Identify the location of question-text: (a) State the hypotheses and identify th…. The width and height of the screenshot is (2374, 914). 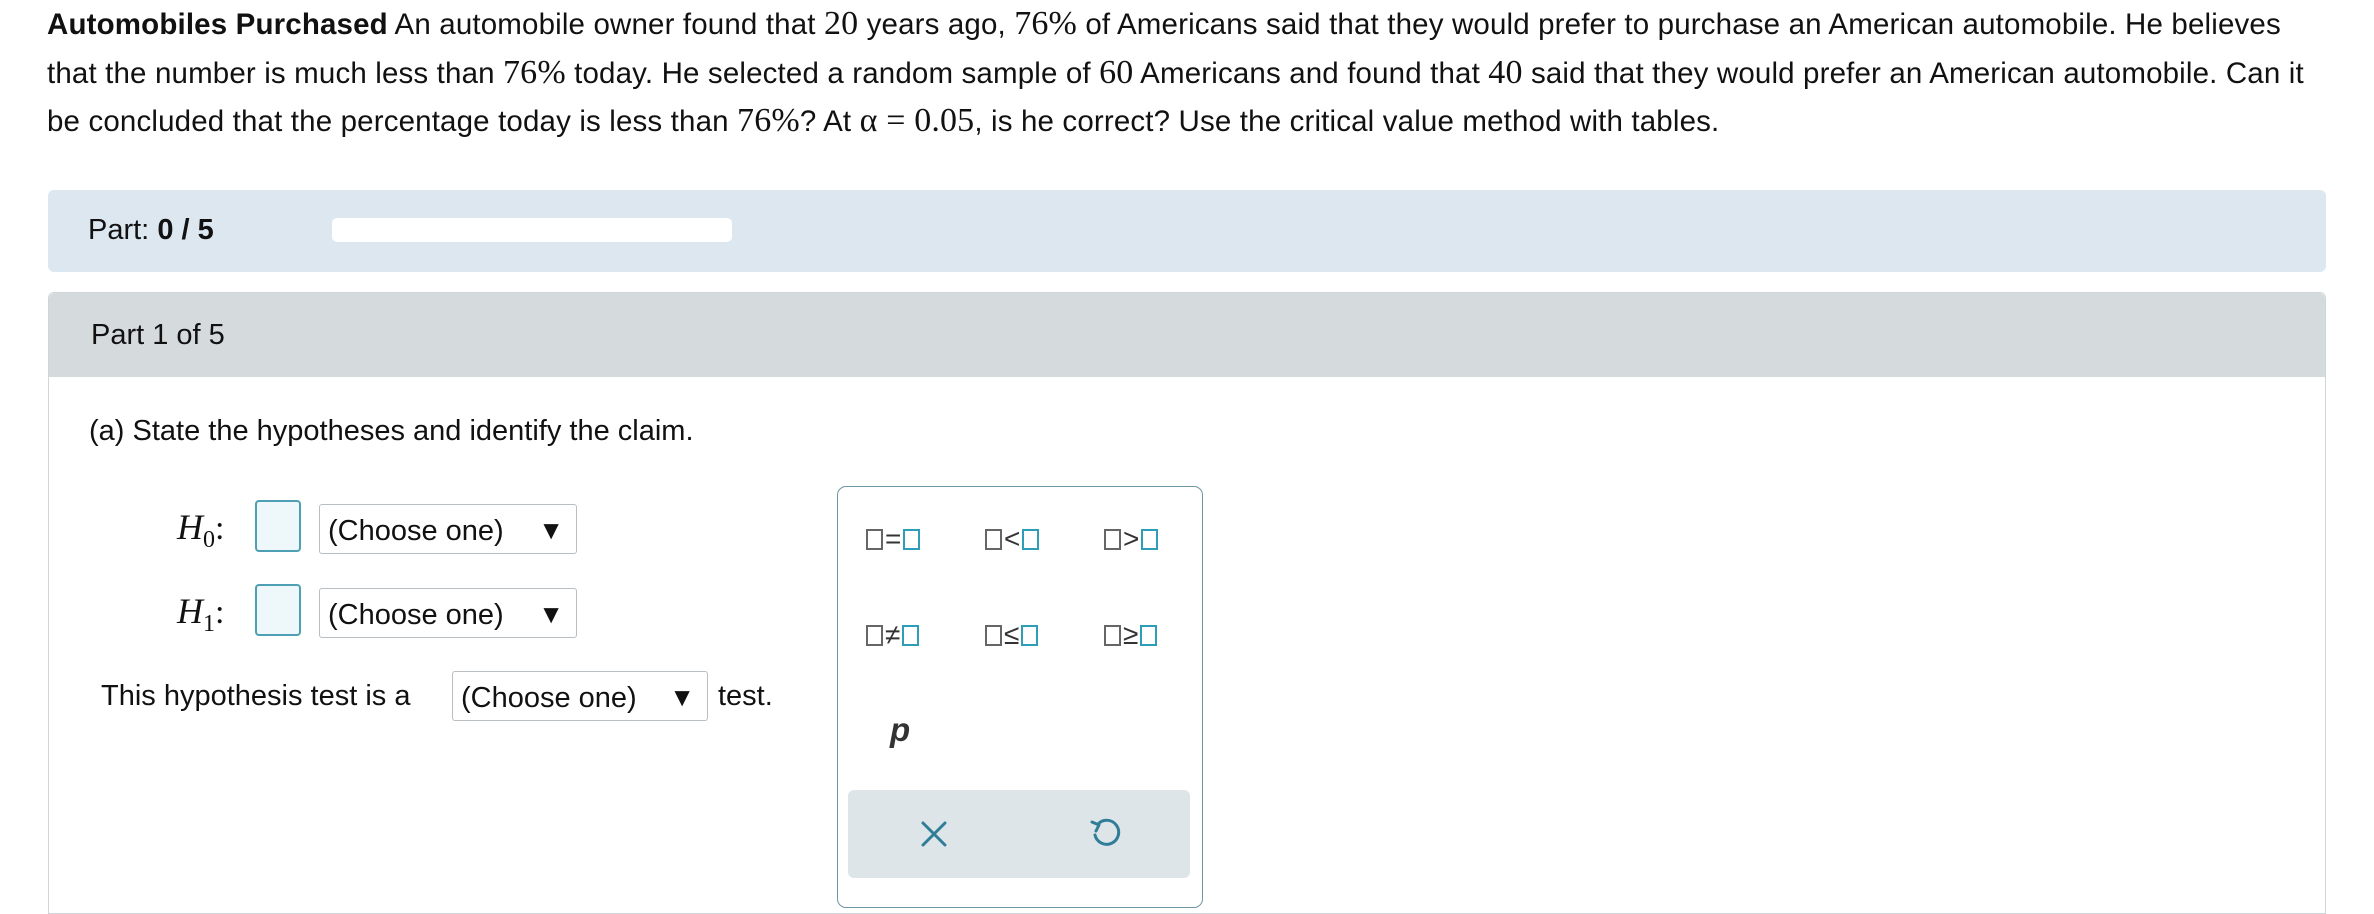
(391, 431).